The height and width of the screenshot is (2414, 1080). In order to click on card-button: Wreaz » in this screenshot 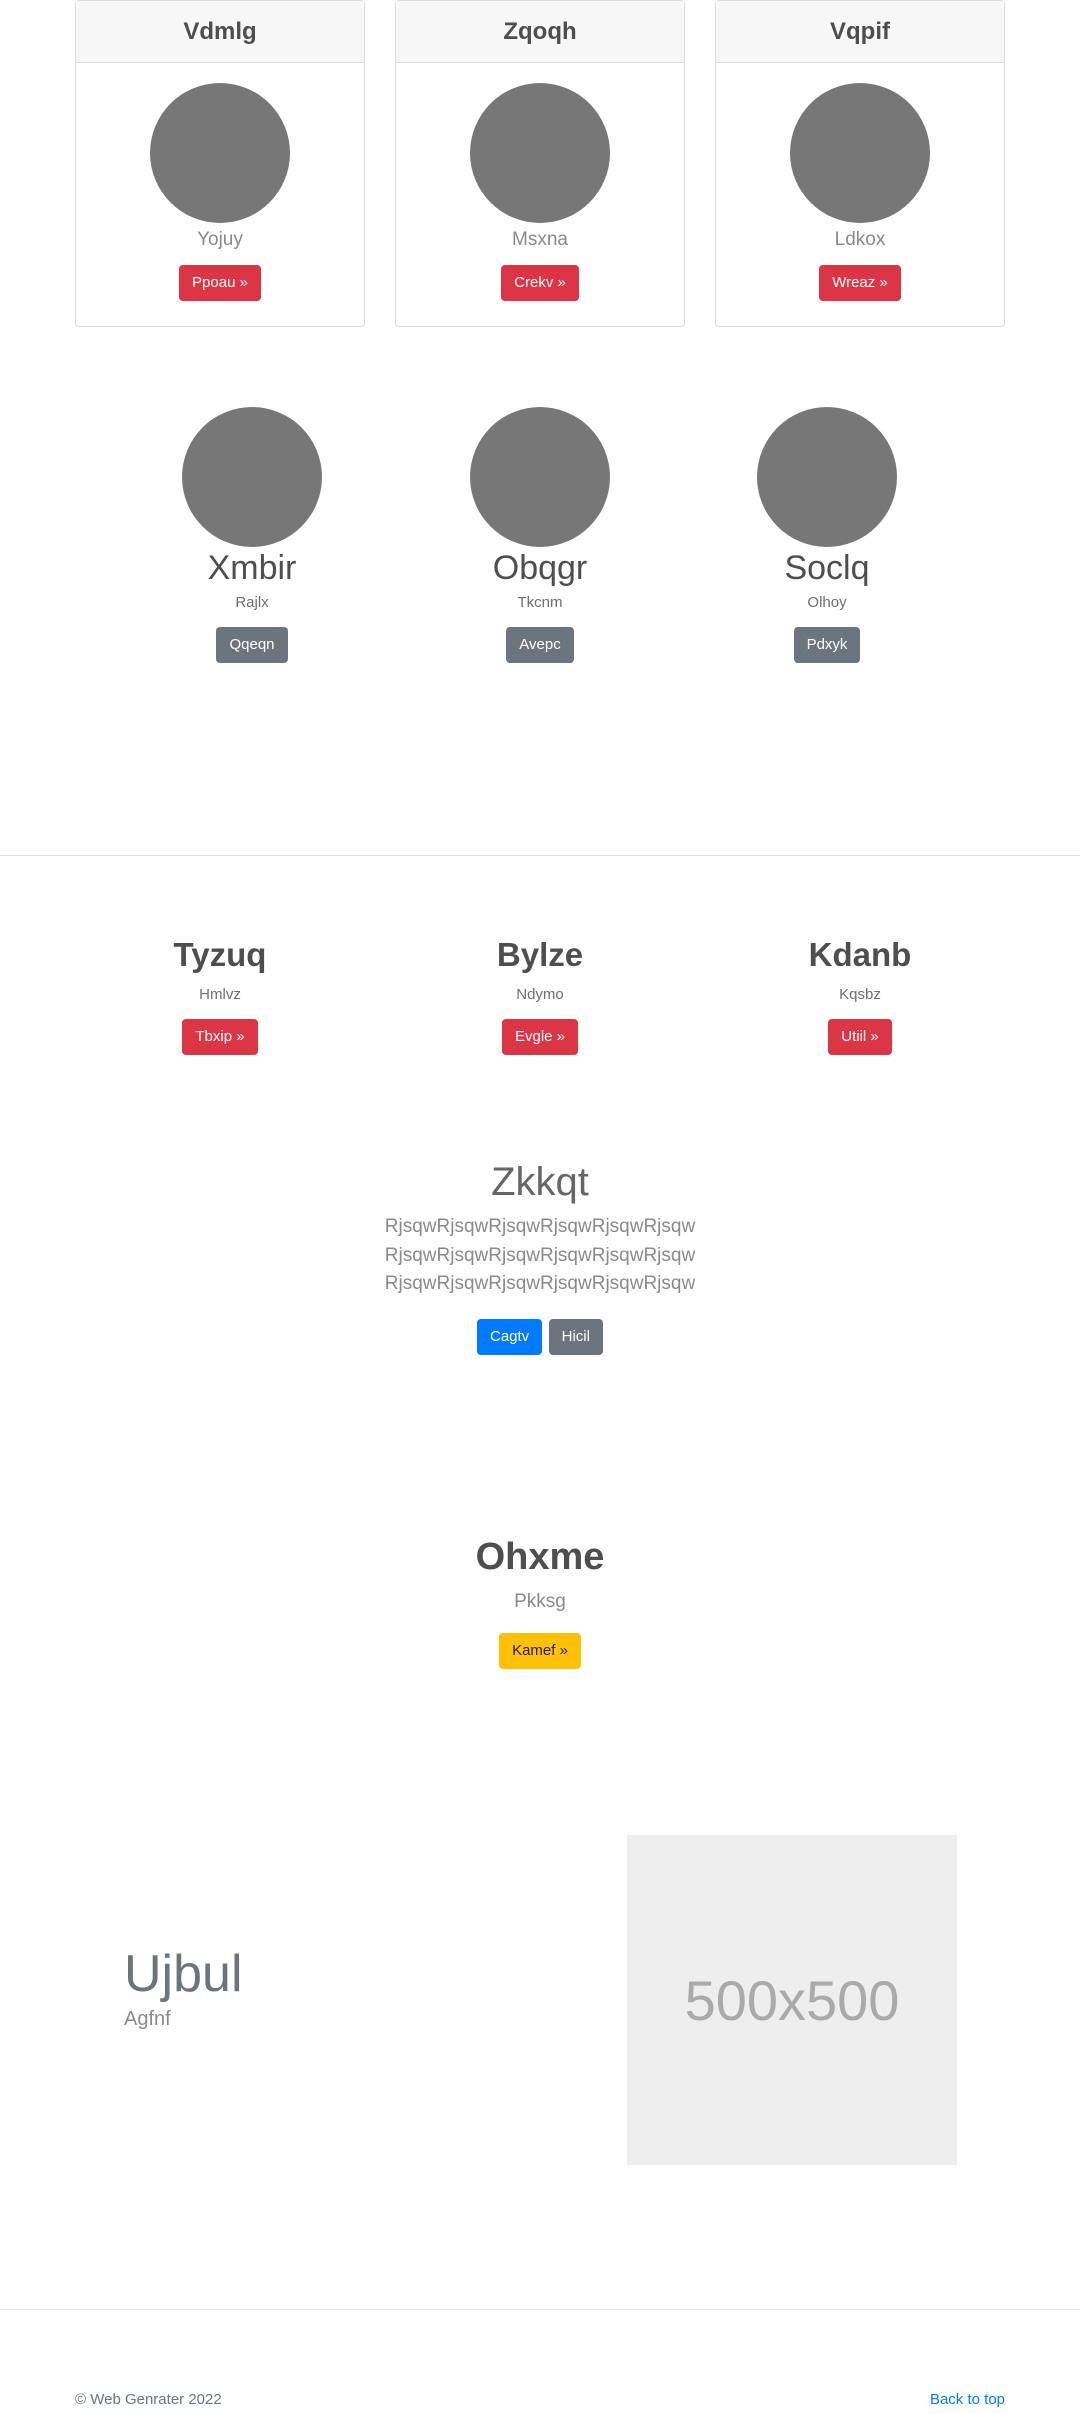, I will do `click(860, 283)`.